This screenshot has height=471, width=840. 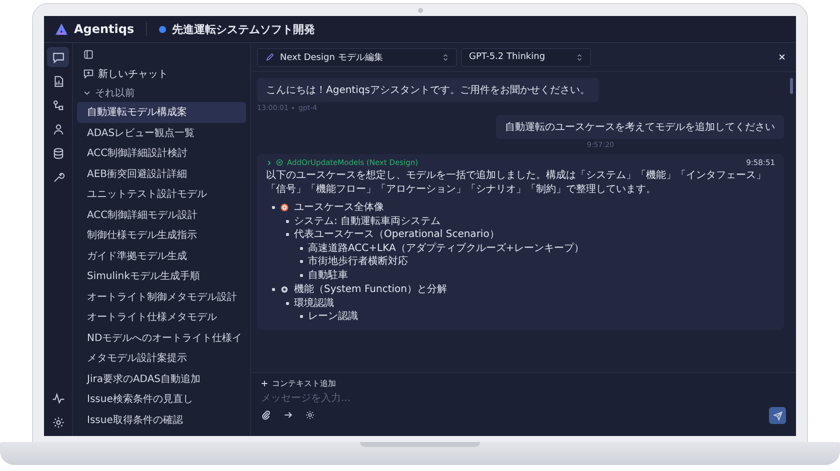 What do you see at coordinates (371, 289) in the screenshot?
I see `list-item: 機能（System Function）と分解` at bounding box center [371, 289].